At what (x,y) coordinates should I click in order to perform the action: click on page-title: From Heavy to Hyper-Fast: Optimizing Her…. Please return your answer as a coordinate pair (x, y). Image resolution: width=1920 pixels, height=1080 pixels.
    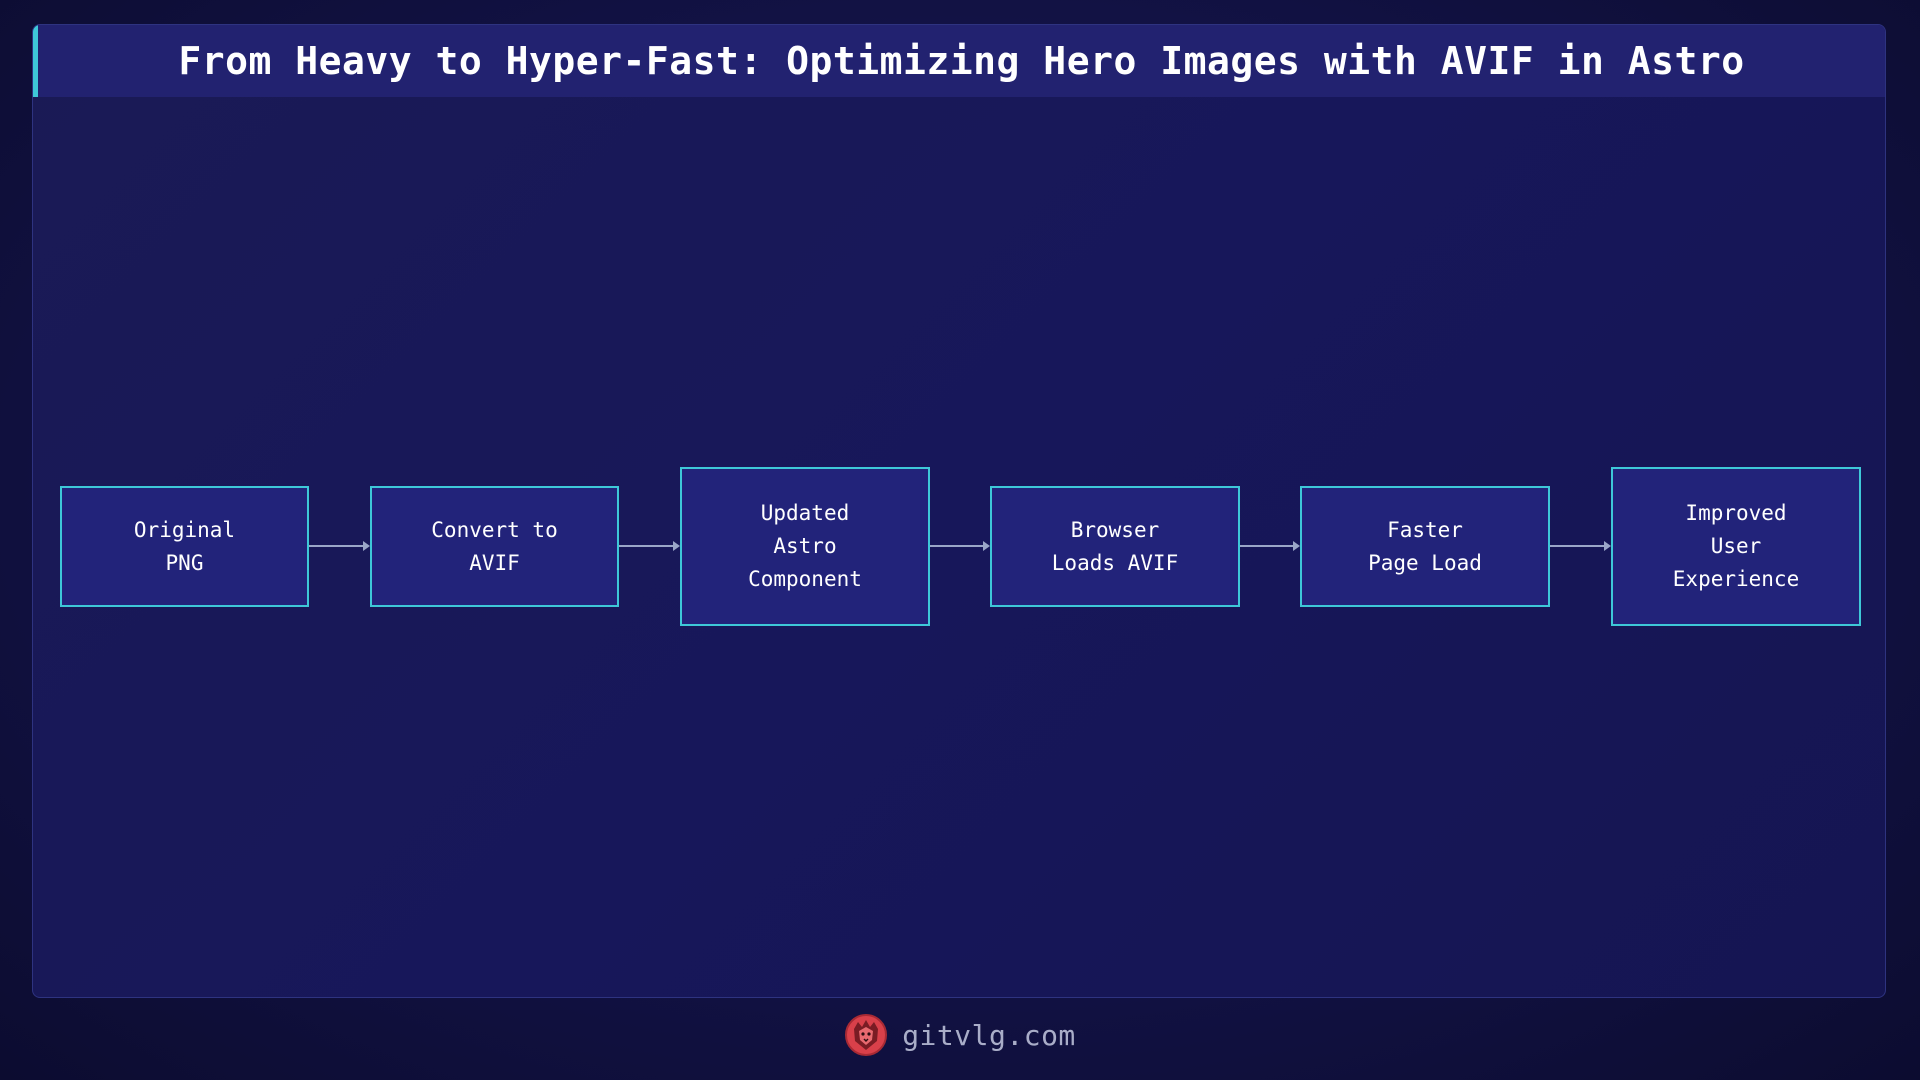
    Looking at the image, I should click on (961, 61).